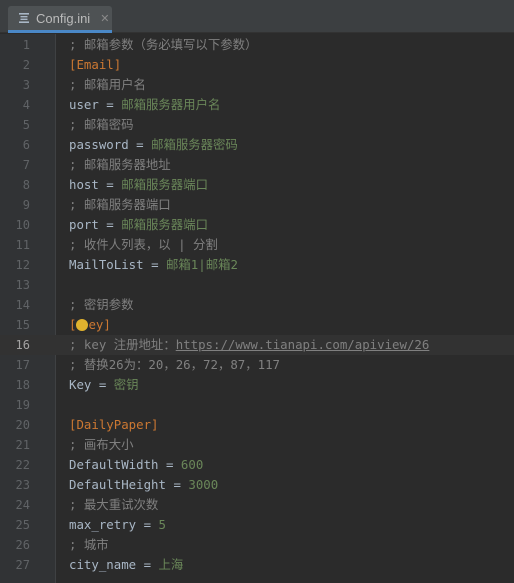 This screenshot has width=514, height=583. Describe the element at coordinates (22, 245) in the screenshot. I see `line-number: 11` at that location.